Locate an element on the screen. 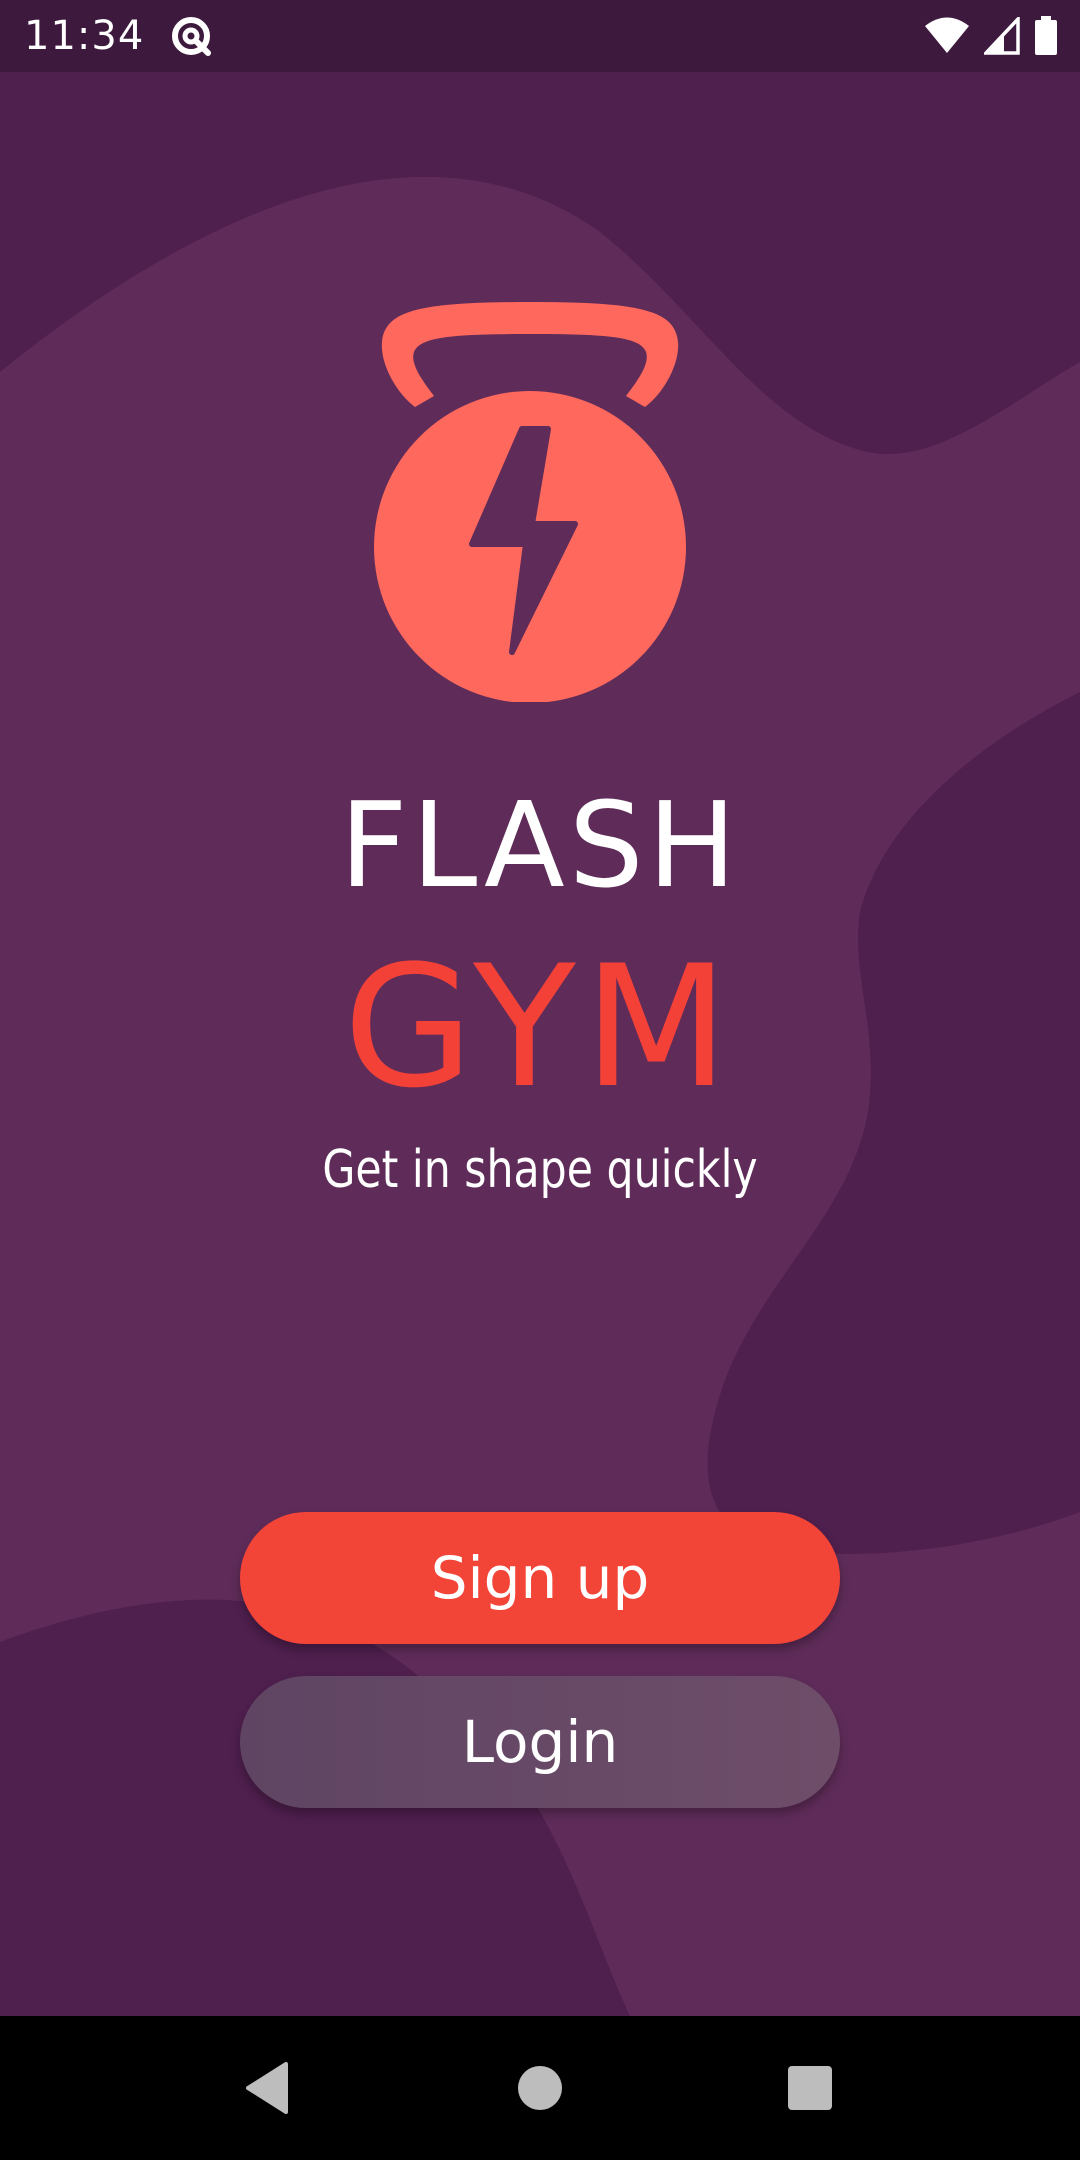 The height and width of the screenshot is (2160, 1080). back-button is located at coordinates (268, 2088).